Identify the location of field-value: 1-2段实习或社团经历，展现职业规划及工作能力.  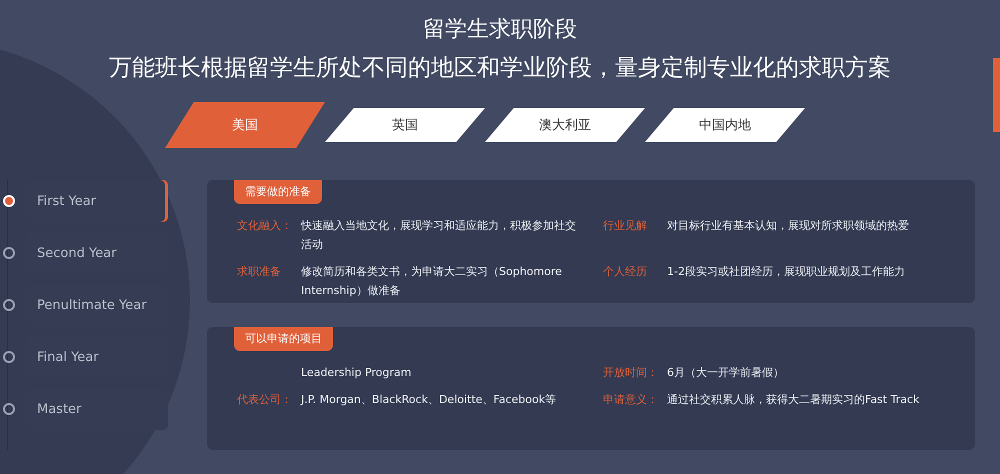
(786, 272).